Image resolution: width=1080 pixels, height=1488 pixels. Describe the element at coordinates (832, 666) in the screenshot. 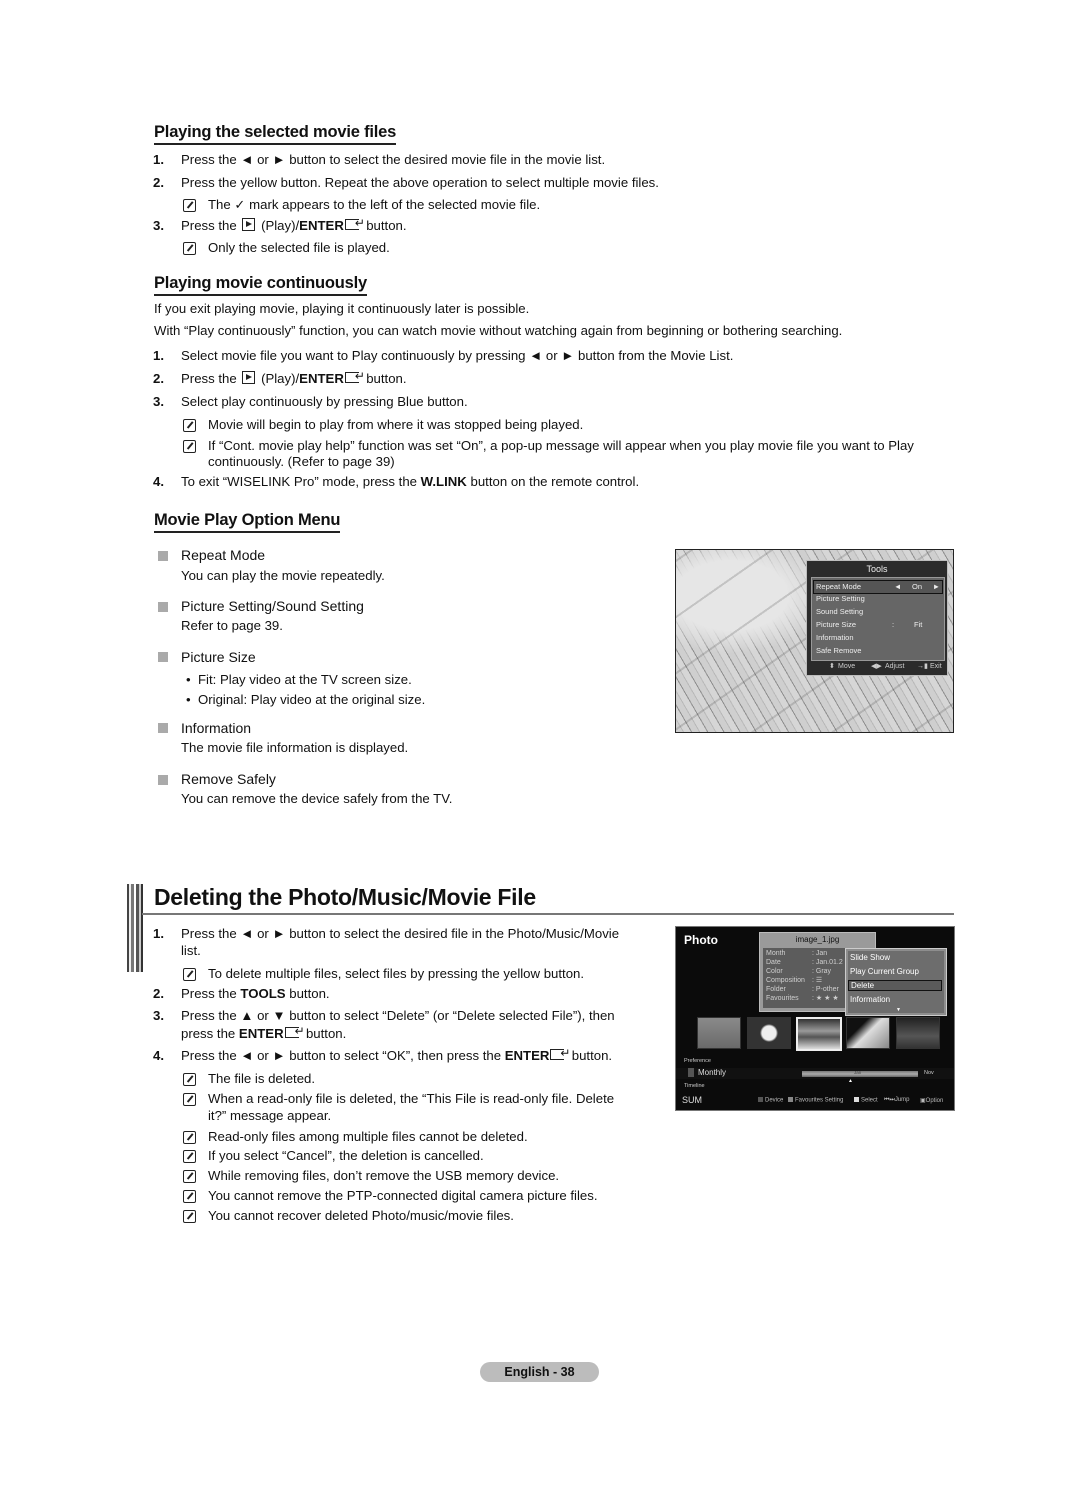

I see `move-icon: ⬍` at that location.